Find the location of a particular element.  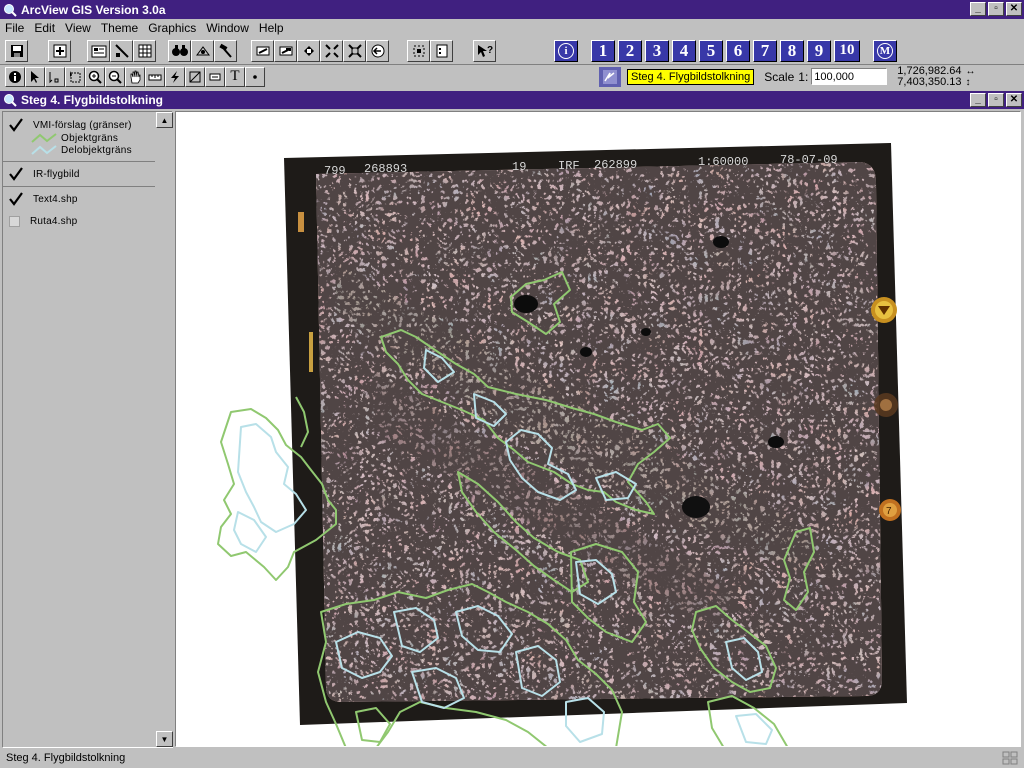

view-close-button: ✕ is located at coordinates (1014, 100).